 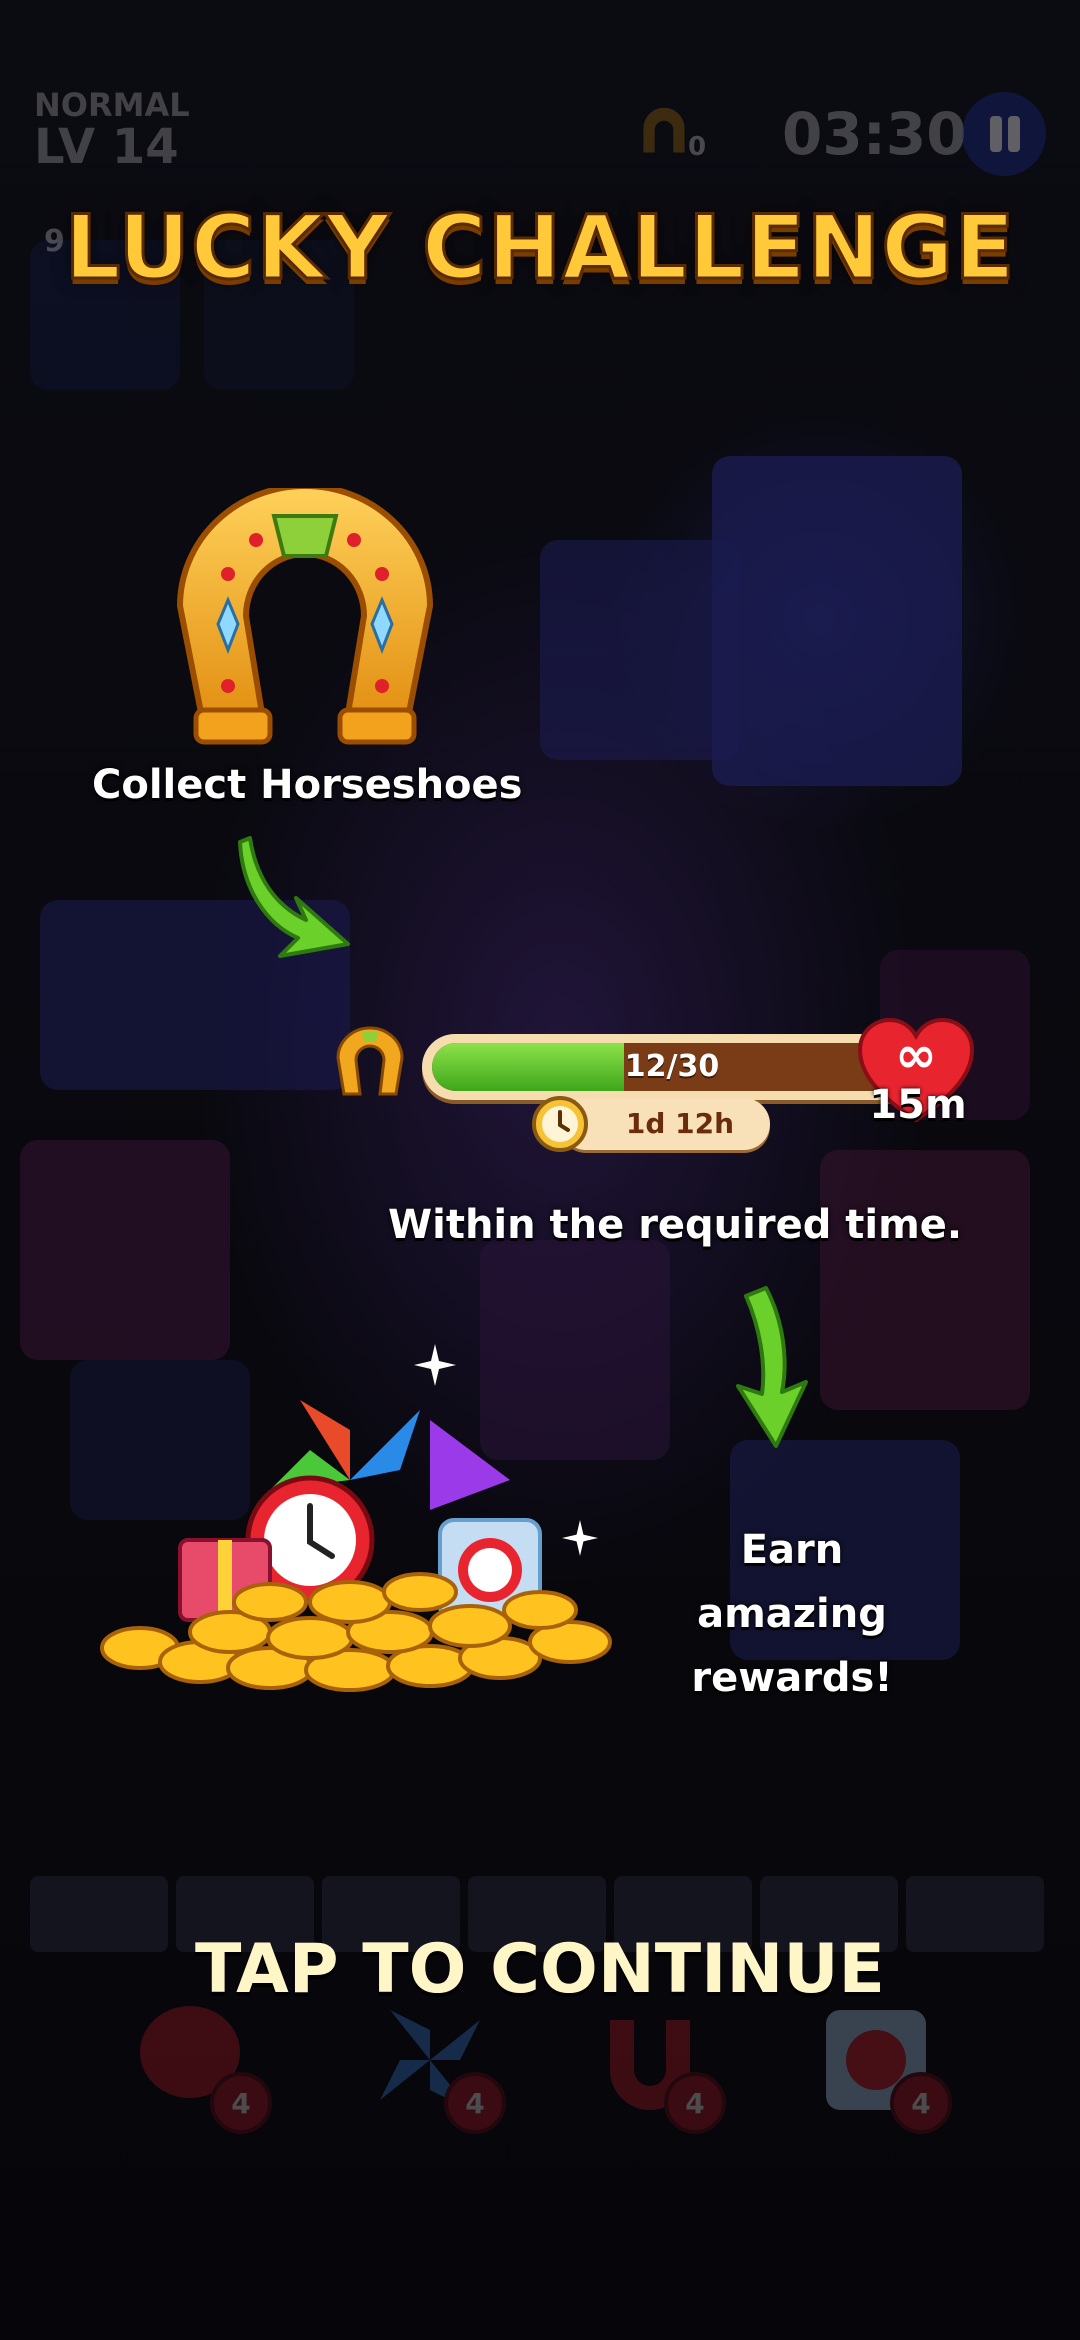 I want to click on pause-button, so click(x=1004, y=134).